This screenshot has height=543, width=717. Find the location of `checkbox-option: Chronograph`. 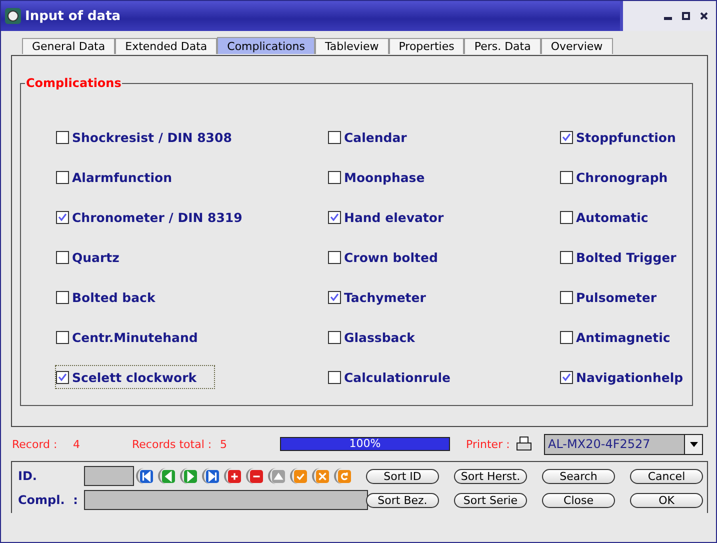

checkbox-option: Chronograph is located at coordinates (626, 177).